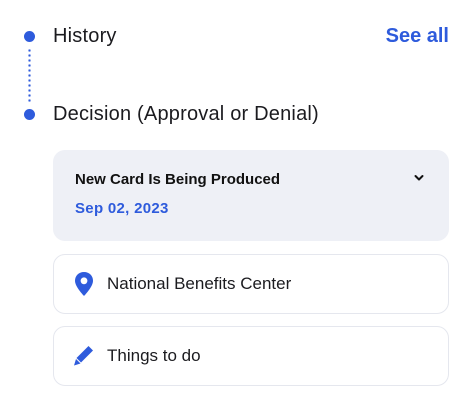 Image resolution: width=474 pixels, height=414 pixels. I want to click on things-to-do-card: Things to do, so click(251, 356).